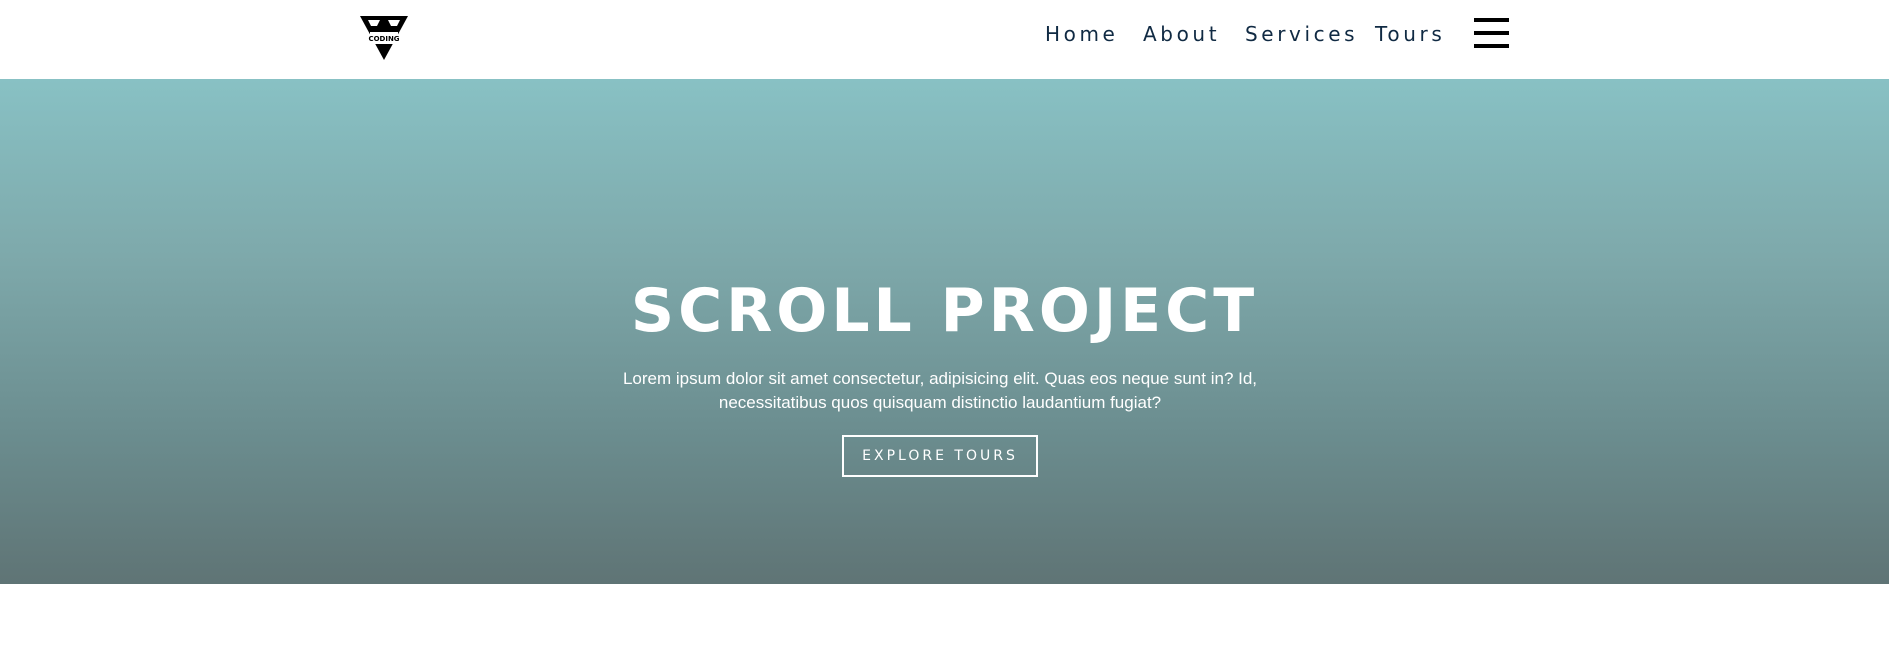 The image size is (1889, 648). I want to click on menu-bar-middle, so click(1491, 33).